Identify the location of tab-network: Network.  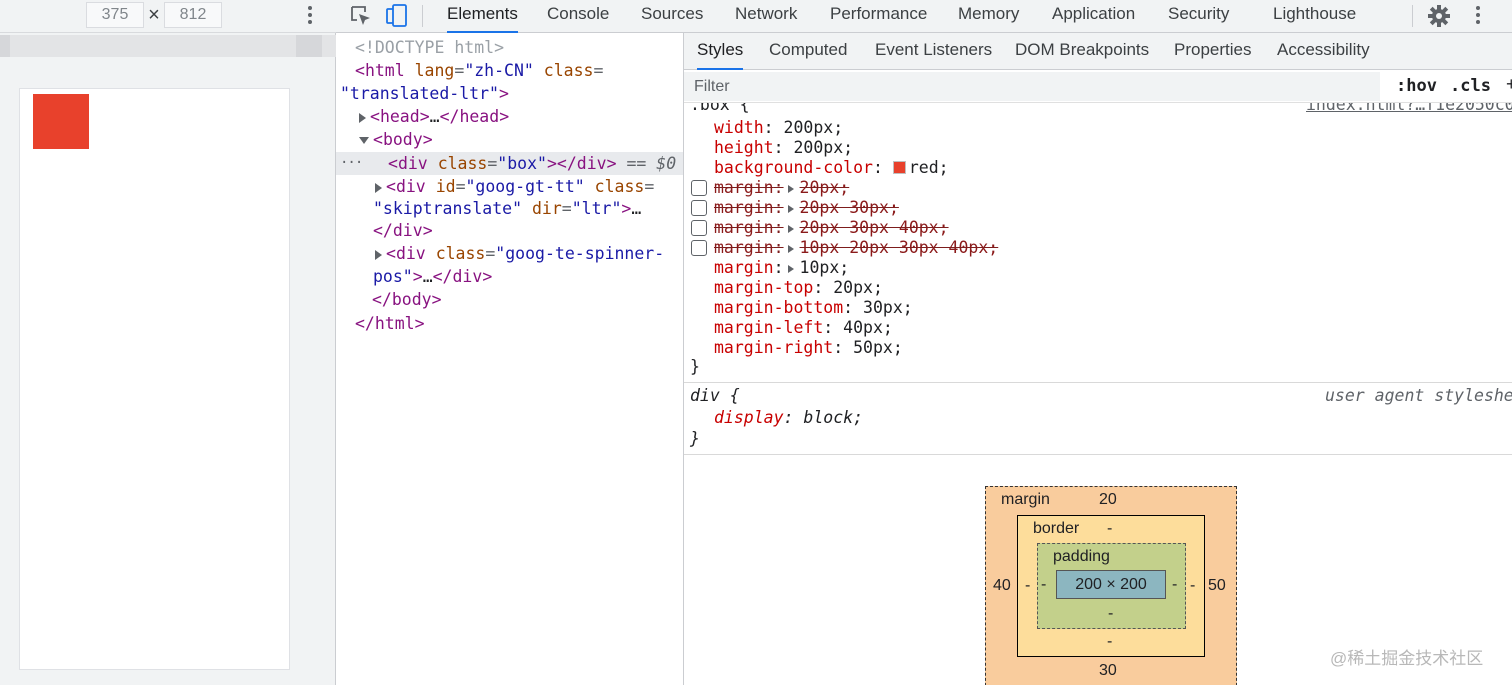
(766, 16).